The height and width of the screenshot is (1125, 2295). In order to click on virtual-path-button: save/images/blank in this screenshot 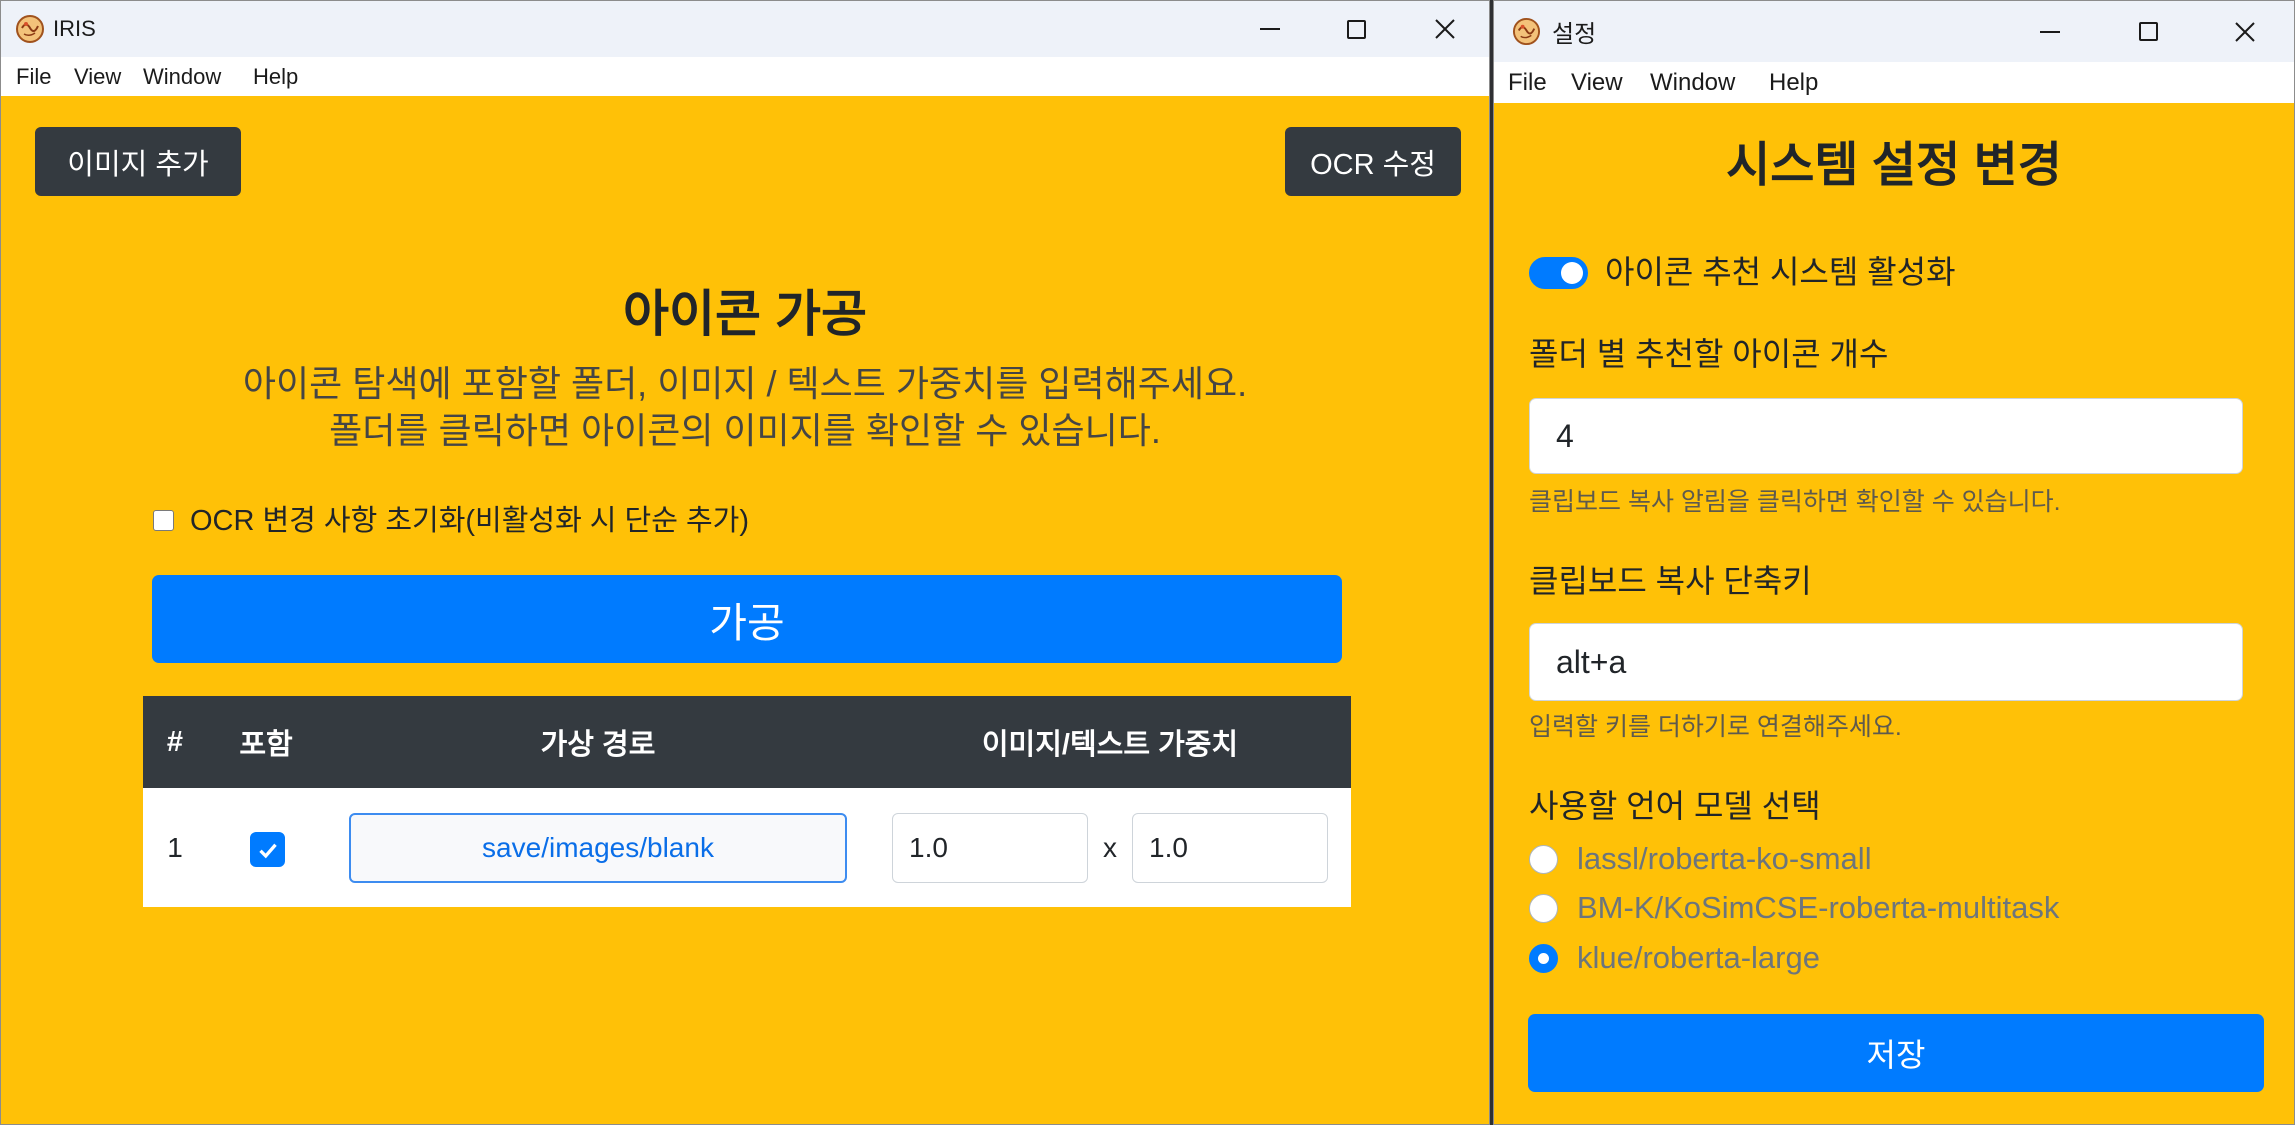, I will do `click(598, 848)`.